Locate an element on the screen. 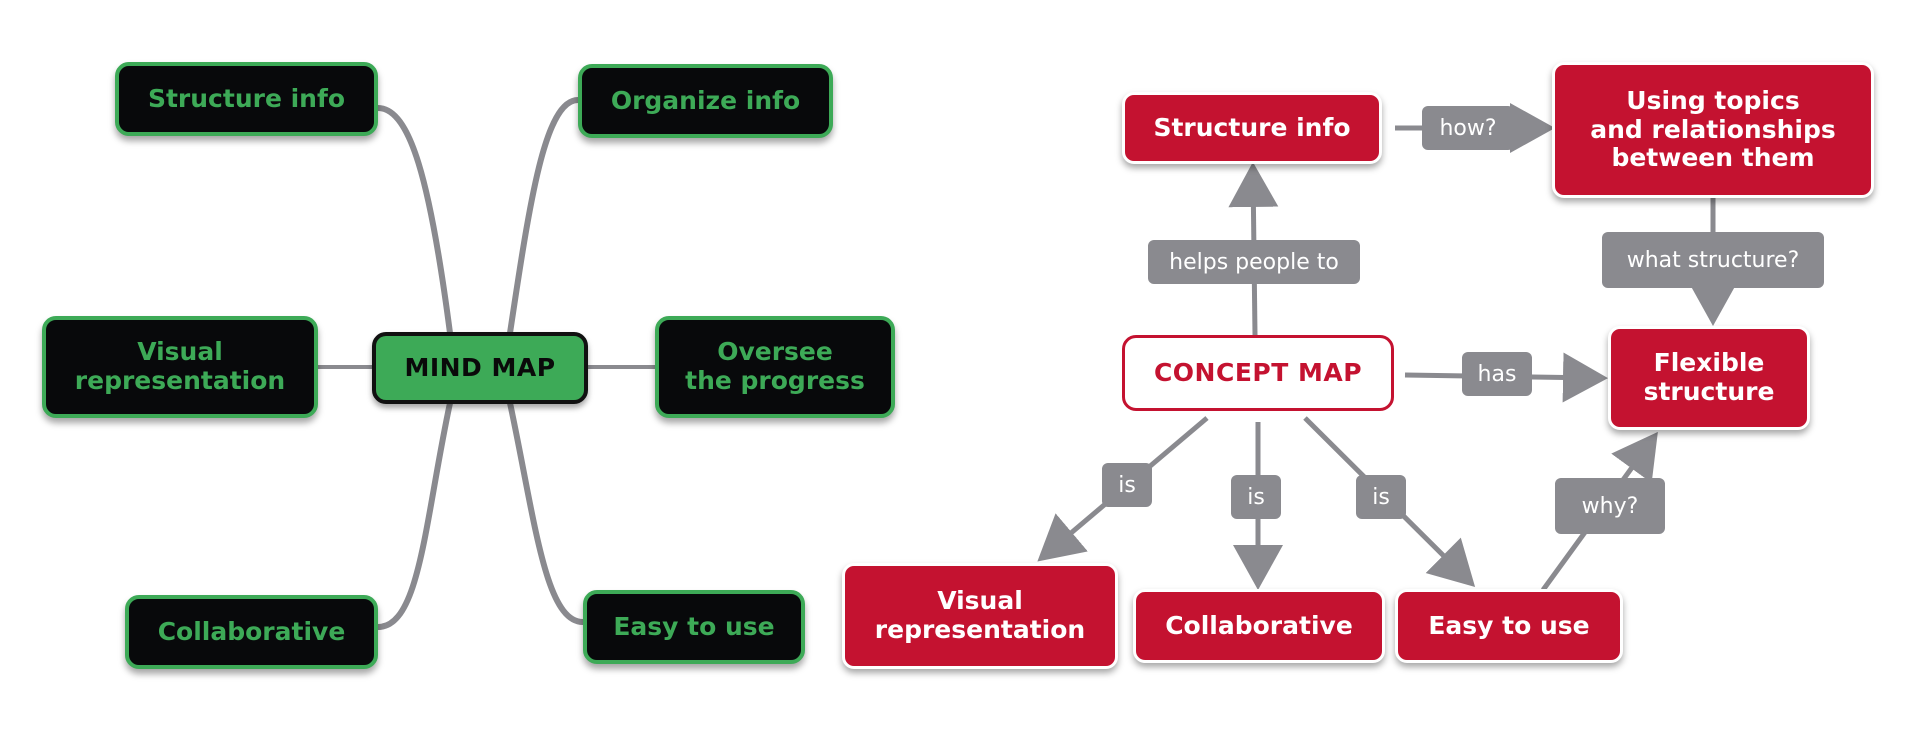 The height and width of the screenshot is (743, 1909). concept-map-node-structure-info: Structure info is located at coordinates (1252, 128).